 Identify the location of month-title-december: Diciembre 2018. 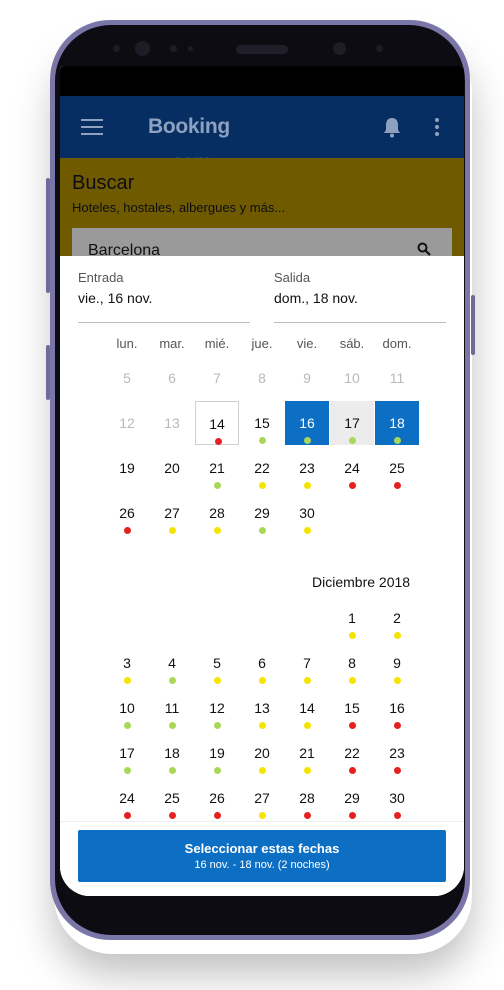
(361, 582).